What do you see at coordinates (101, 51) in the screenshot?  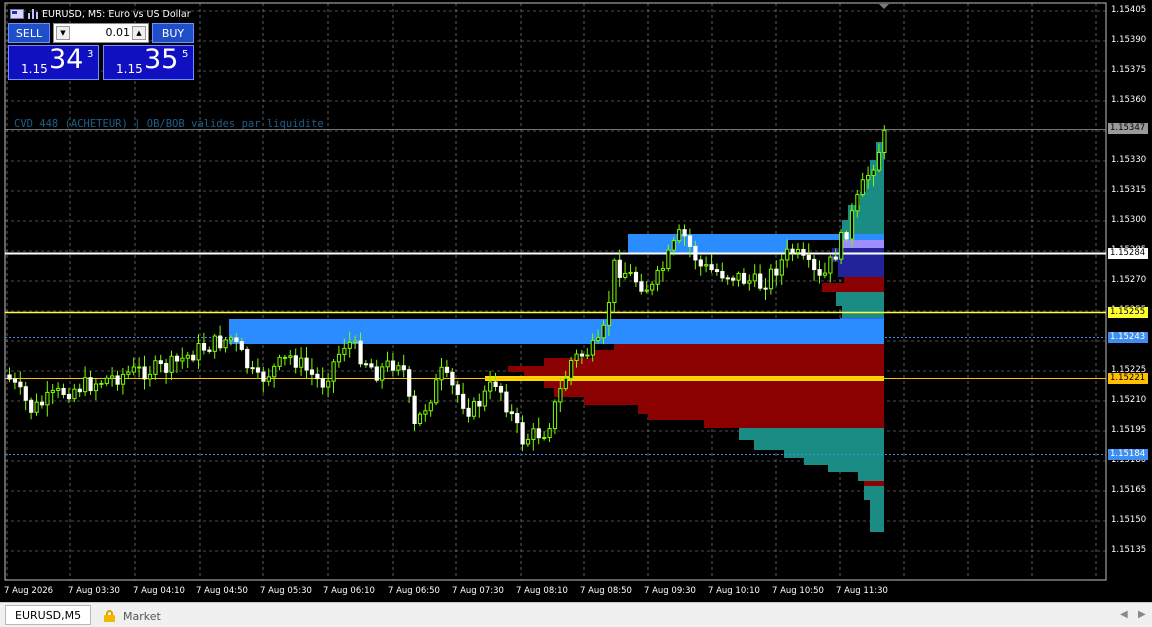 I see `one-click-trading-panel: SELL ▼ 0.01 ▲ BUY 1.15 34 3 1.15 35 5` at bounding box center [101, 51].